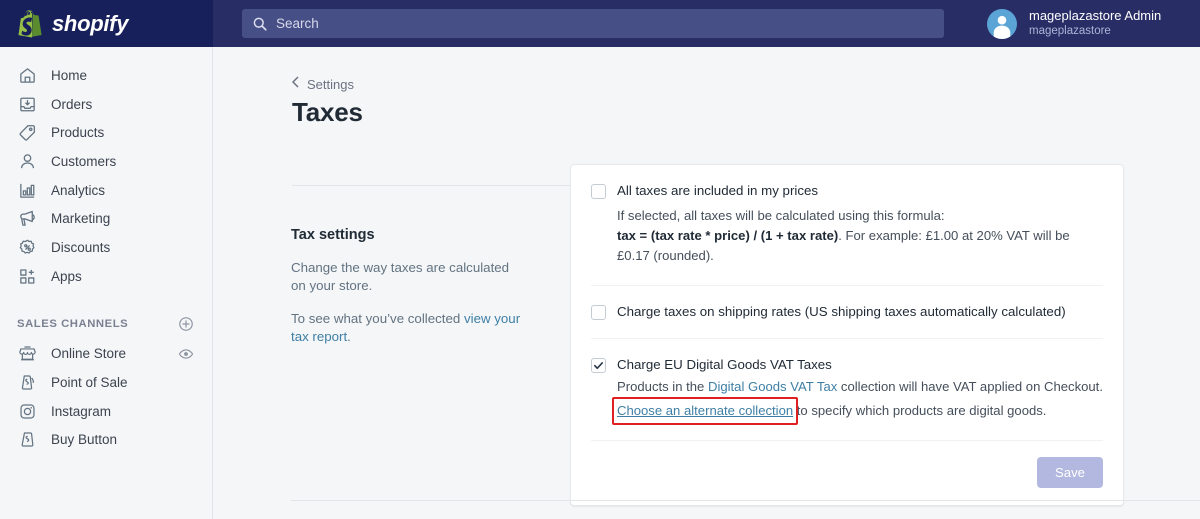 The height and width of the screenshot is (519, 1200). I want to click on included-in-prices-label: All taxes are included in my prices, so click(718, 190).